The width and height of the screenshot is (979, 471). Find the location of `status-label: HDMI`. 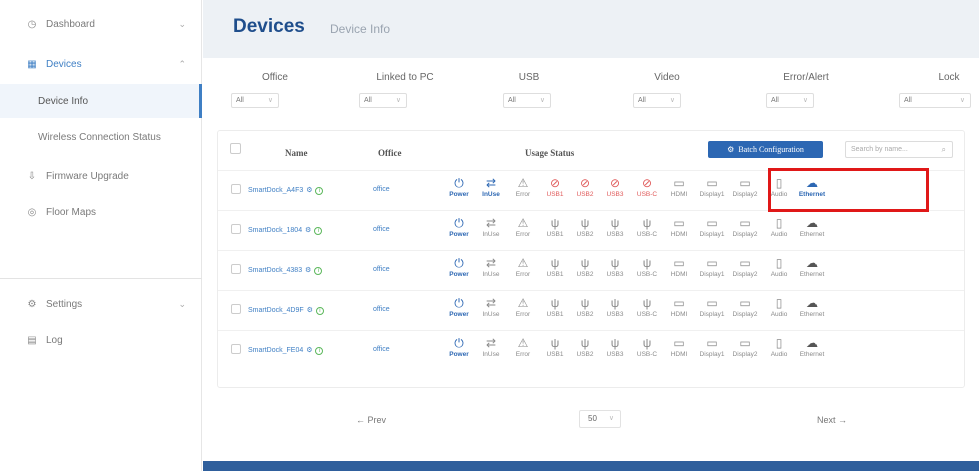

status-label: HDMI is located at coordinates (679, 314).